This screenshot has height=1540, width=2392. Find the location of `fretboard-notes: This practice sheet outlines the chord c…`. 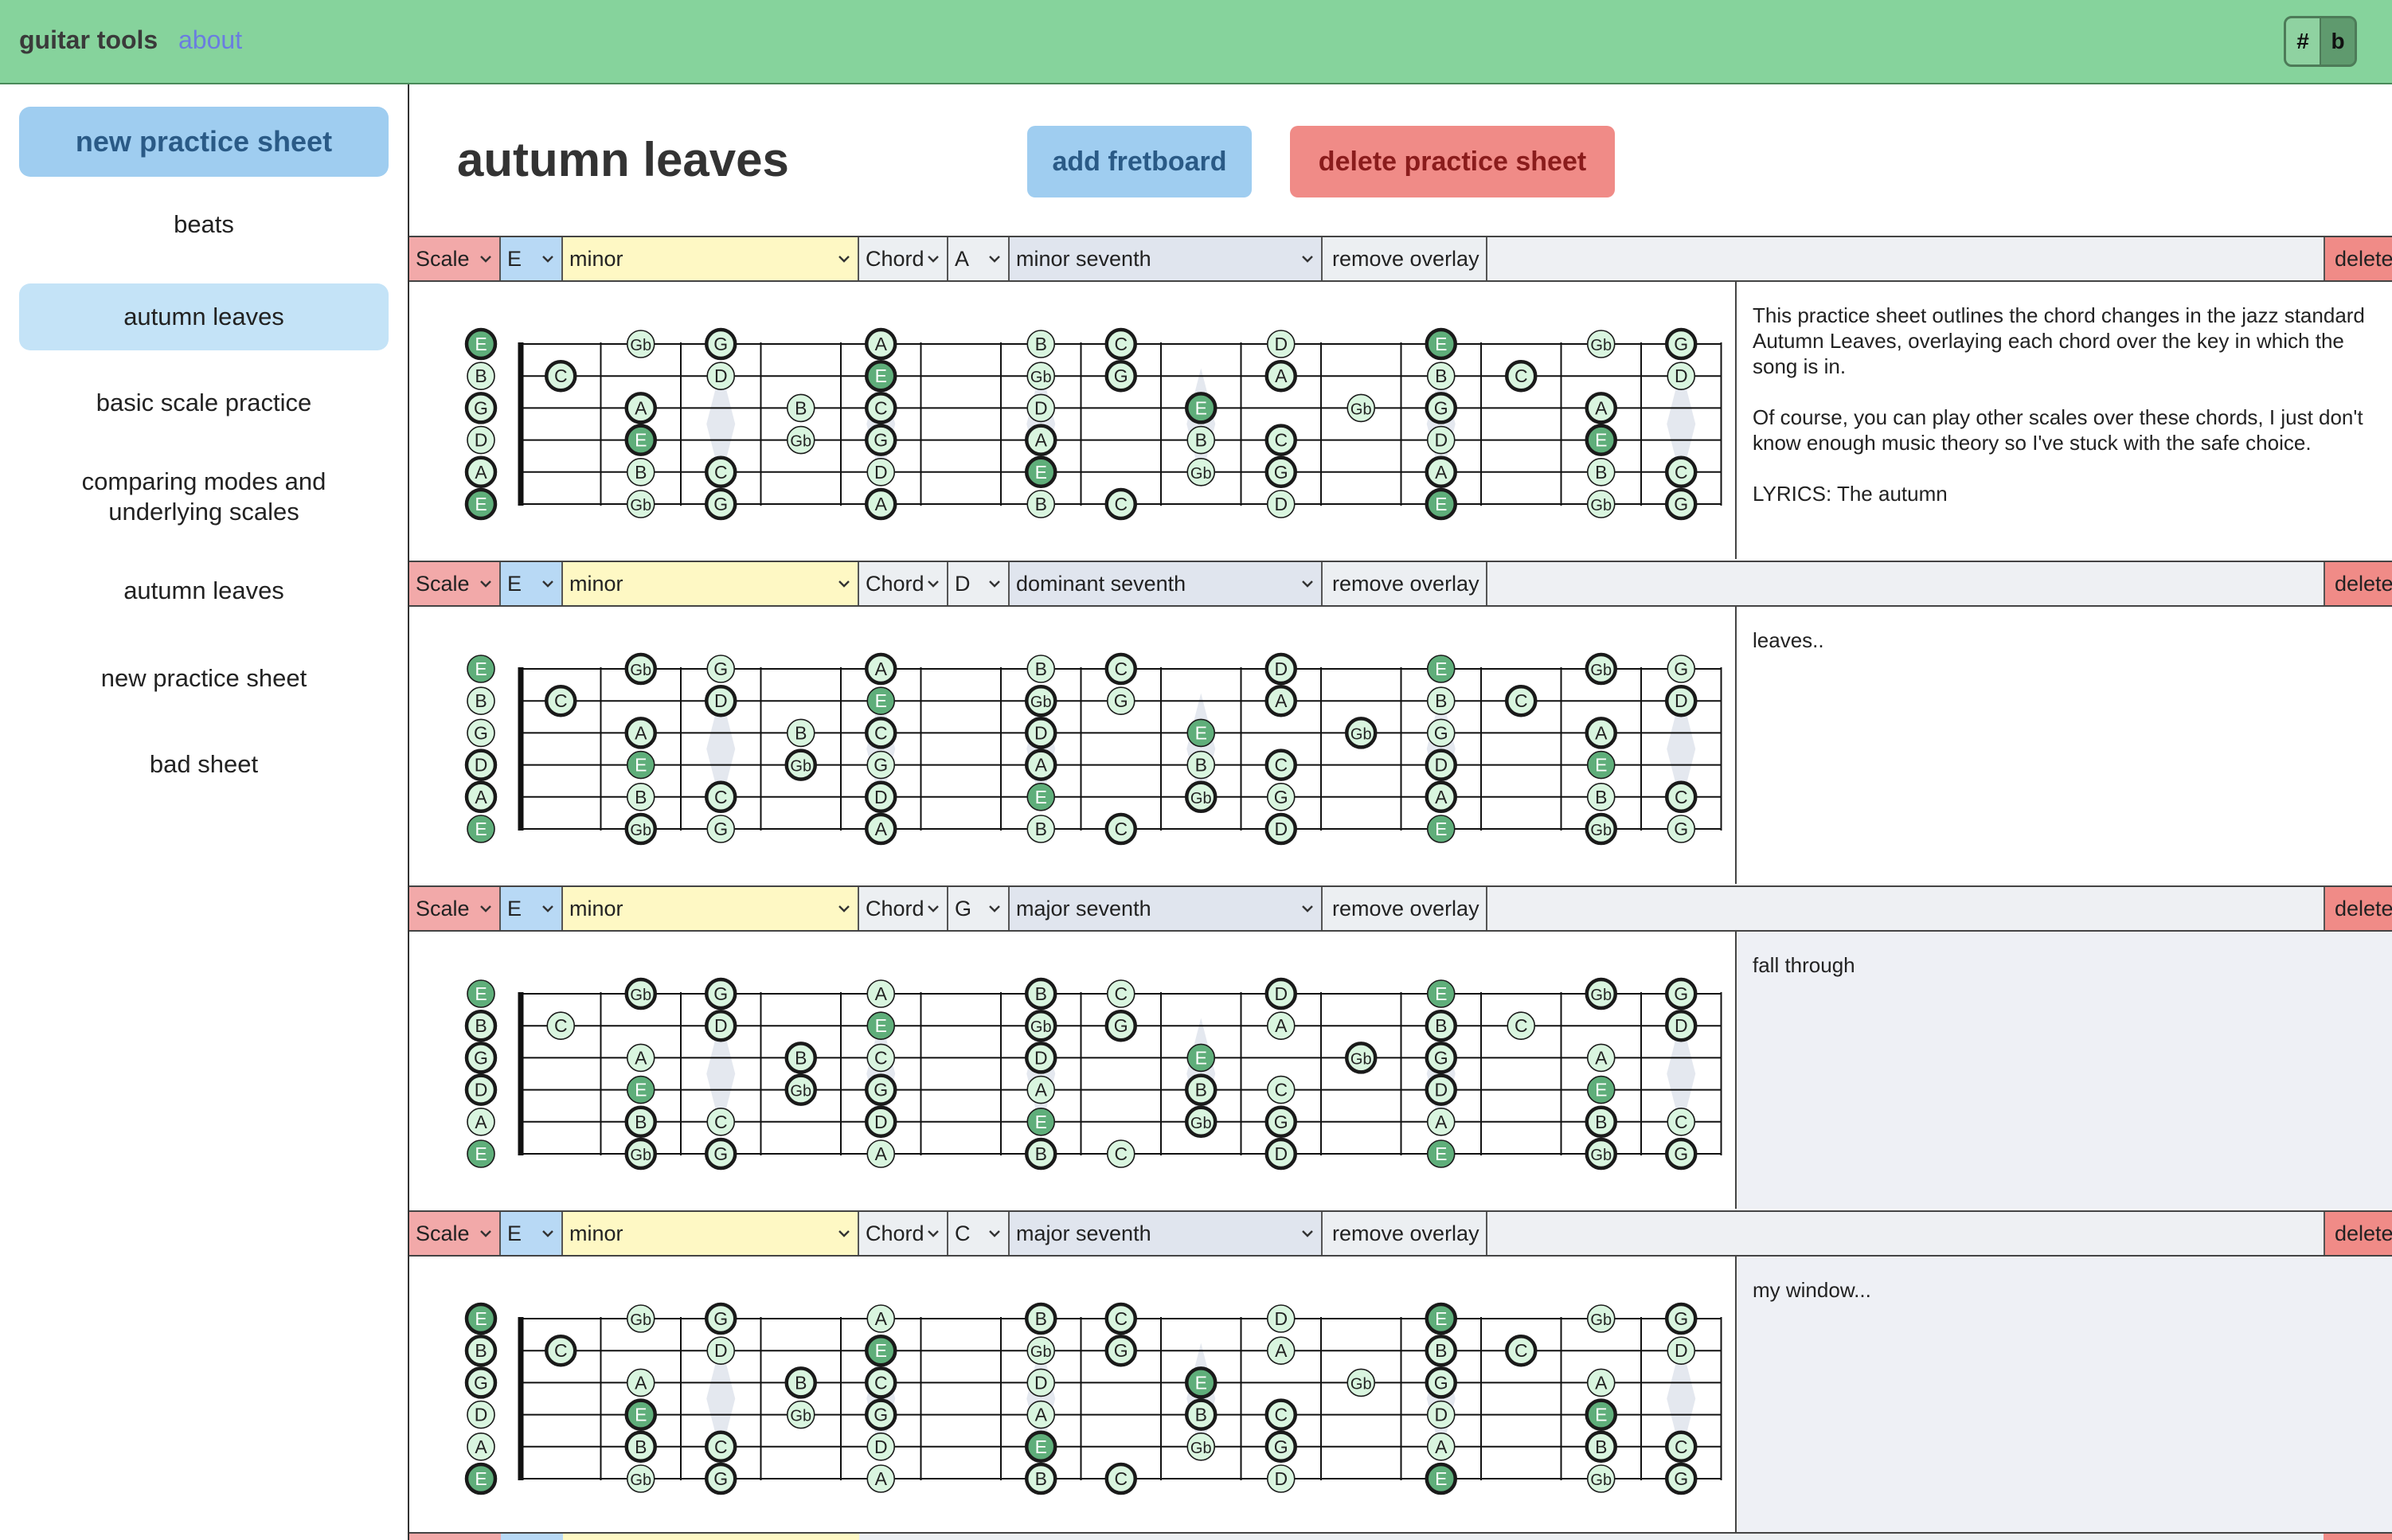

fretboard-notes: This practice sheet outlines the chord c… is located at coordinates (2063, 420).